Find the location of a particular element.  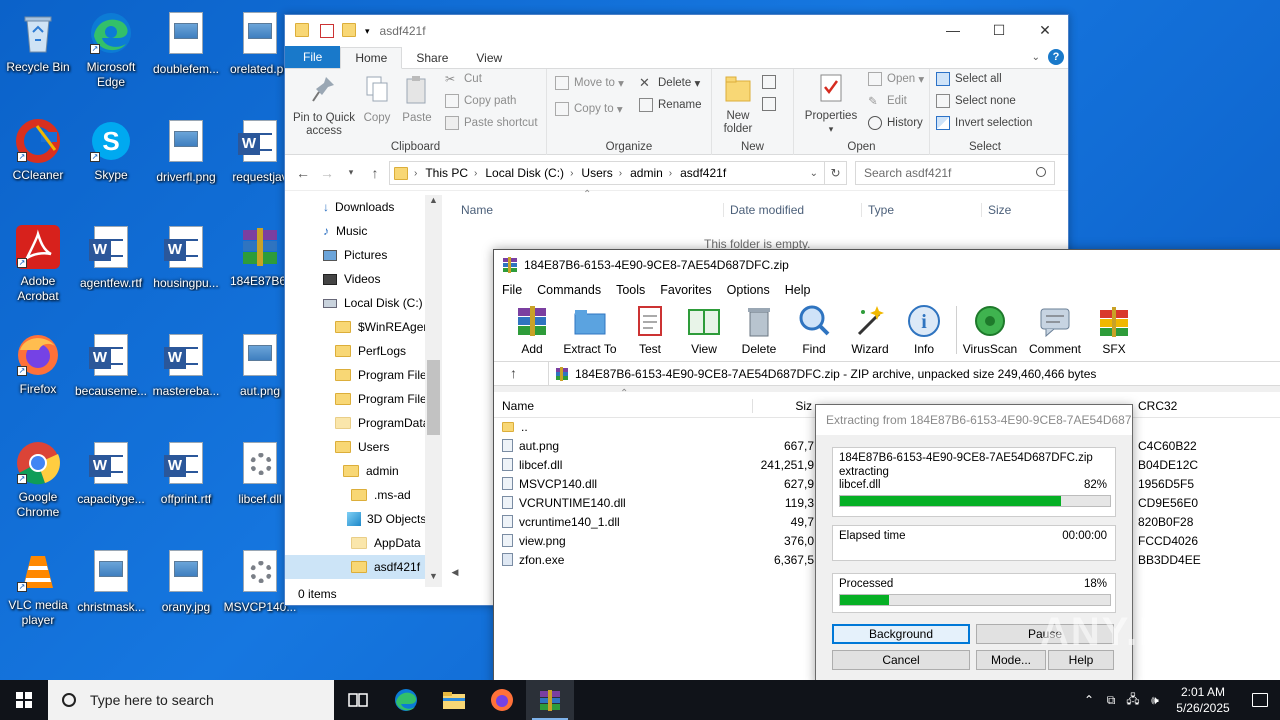

notification-icon is located at coordinates (1260, 700).